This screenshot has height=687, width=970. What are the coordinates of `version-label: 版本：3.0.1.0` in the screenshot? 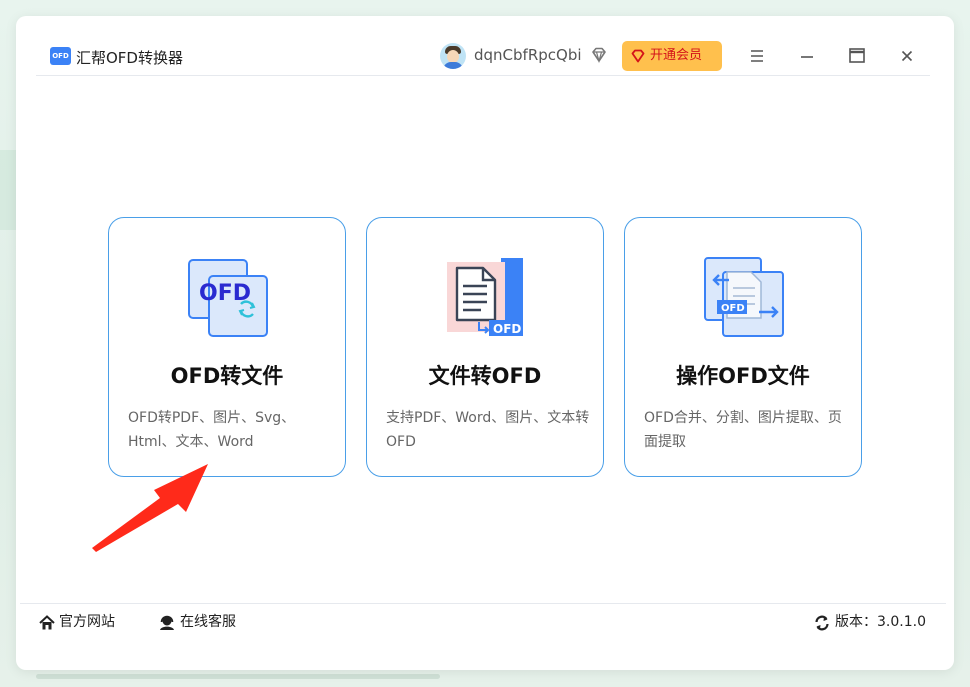 It's located at (880, 622).